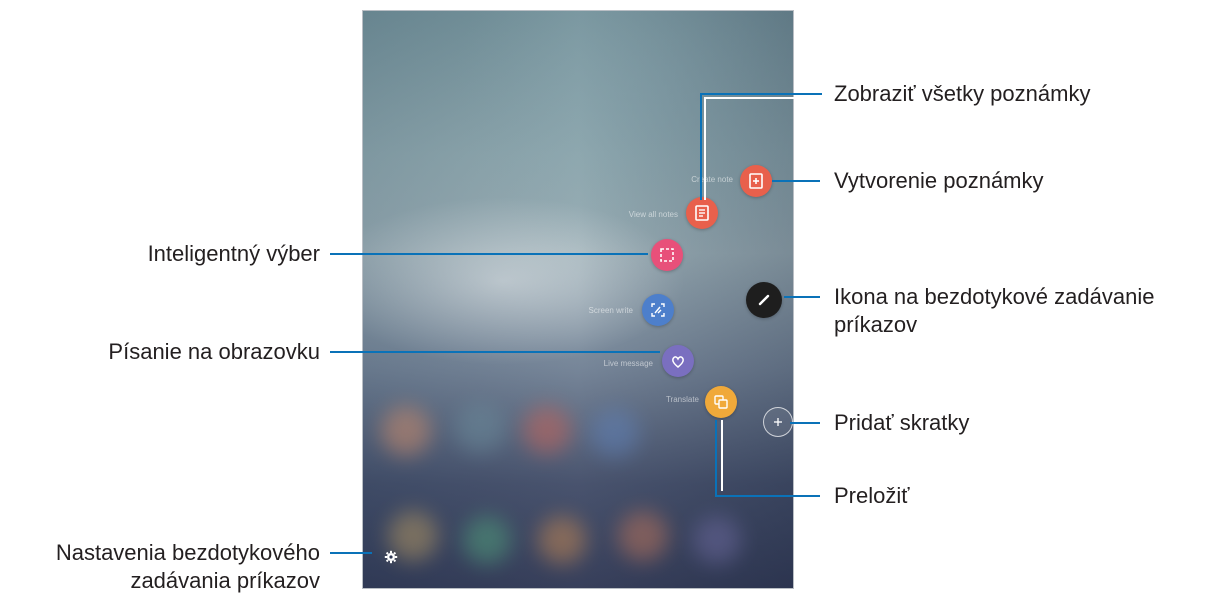 The image size is (1208, 599). What do you see at coordinates (872, 495) in the screenshot?
I see `callout-translate: Preložiť` at bounding box center [872, 495].